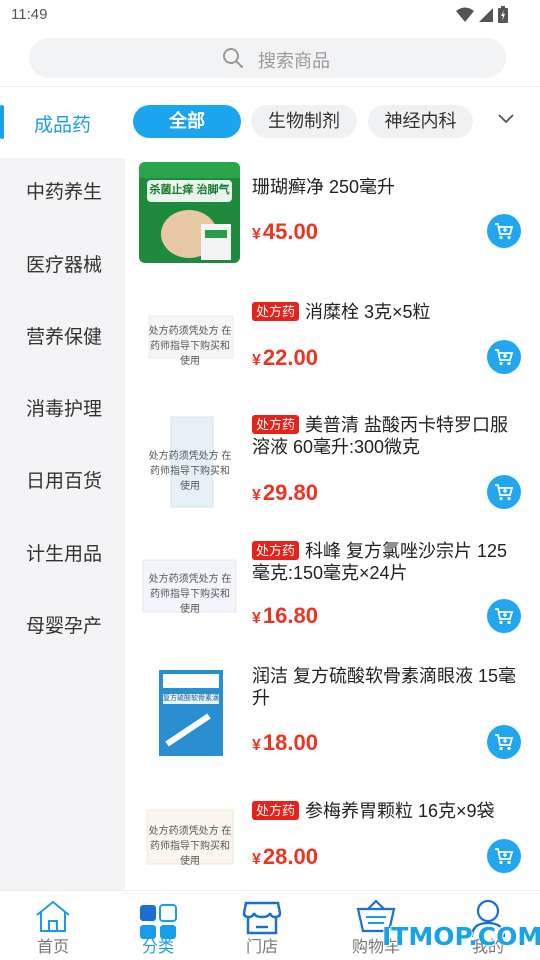  I want to click on category-item: 中药养生, so click(62, 193).